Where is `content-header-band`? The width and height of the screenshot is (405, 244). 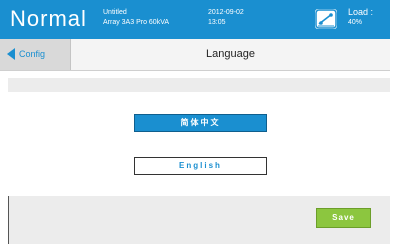 content-header-band is located at coordinates (199, 85).